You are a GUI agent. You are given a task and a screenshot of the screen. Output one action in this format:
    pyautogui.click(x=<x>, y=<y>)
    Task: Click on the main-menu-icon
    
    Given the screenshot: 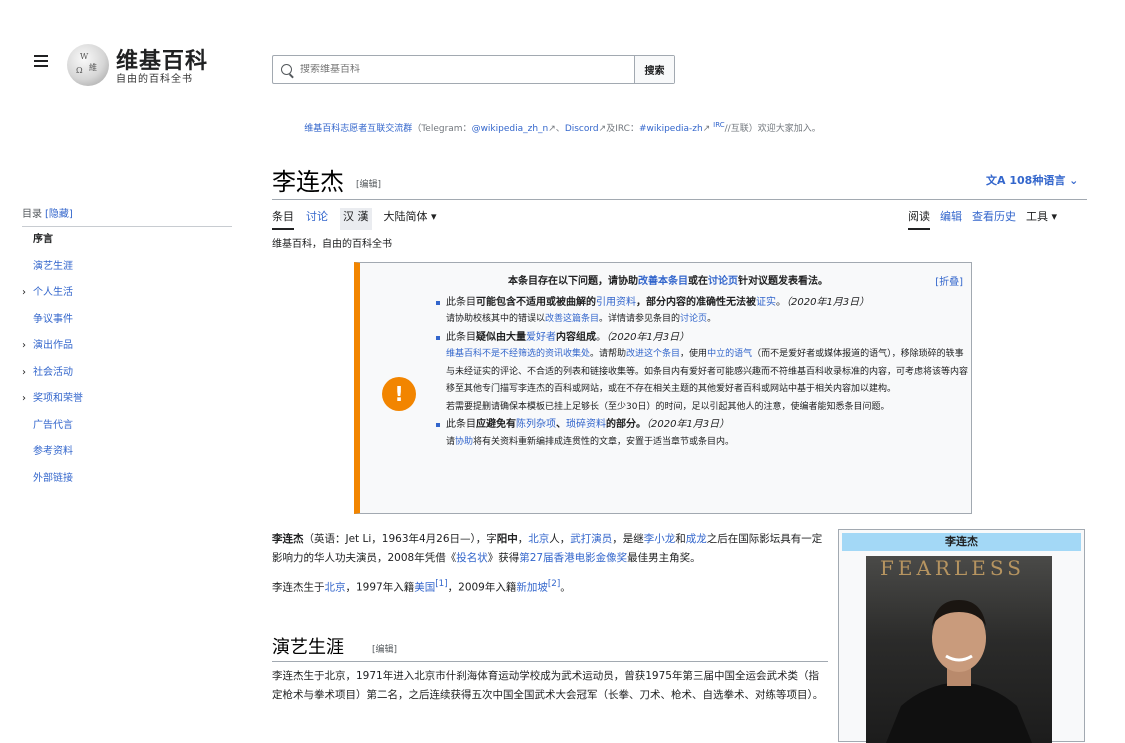 What is the action you would take?
    pyautogui.click(x=41, y=61)
    